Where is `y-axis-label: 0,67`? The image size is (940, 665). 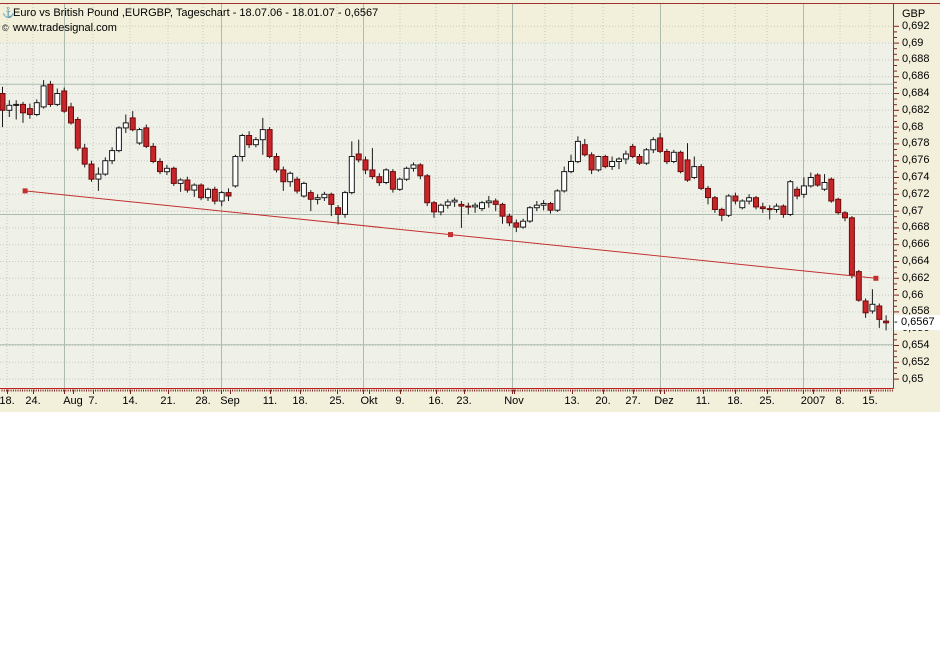 y-axis-label: 0,67 is located at coordinates (913, 210).